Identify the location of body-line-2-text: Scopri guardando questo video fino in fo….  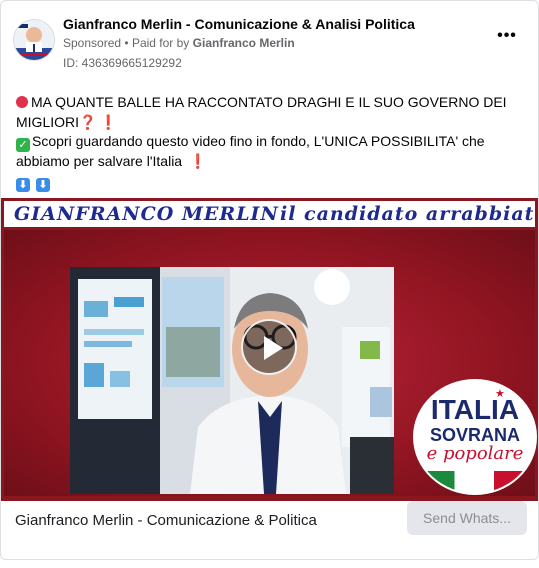
(250, 151).